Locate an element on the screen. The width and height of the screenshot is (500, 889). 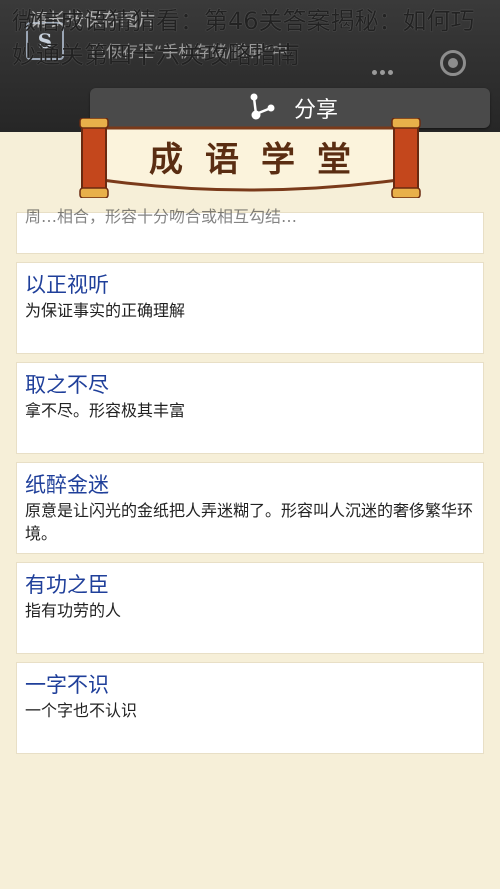
page-title: 微信成语猜猜看：第46关答案揭秘：如何巧妙通关第四十六关攻略指南 is located at coordinates (243, 38).